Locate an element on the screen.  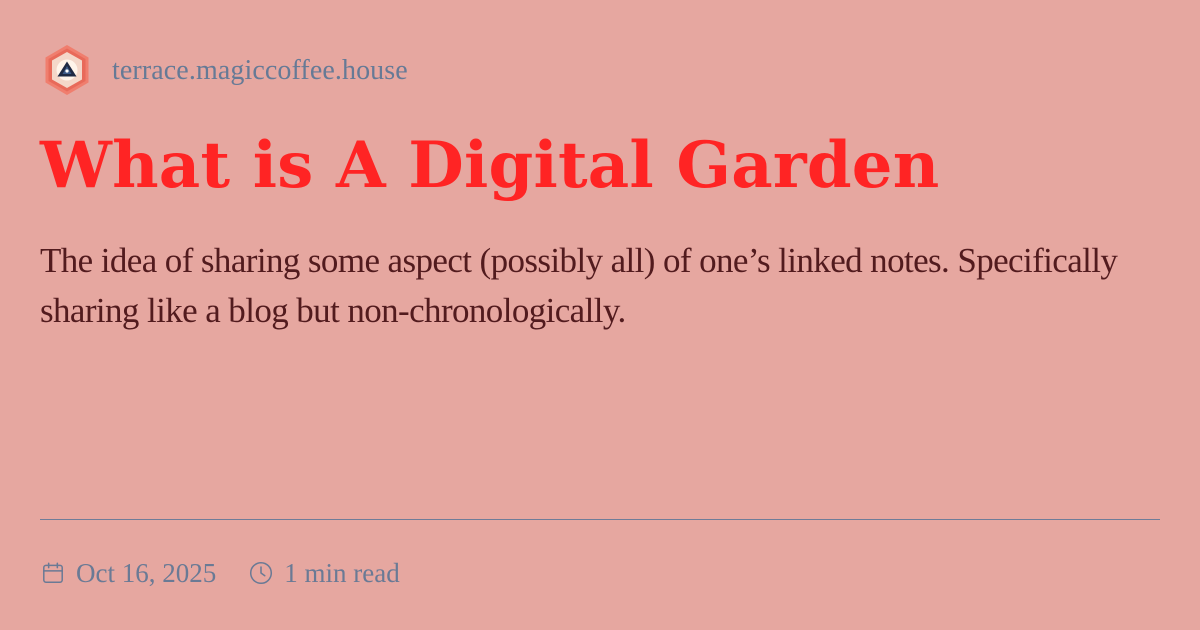
page-title: What is A Digital Garden is located at coordinates (490, 165).